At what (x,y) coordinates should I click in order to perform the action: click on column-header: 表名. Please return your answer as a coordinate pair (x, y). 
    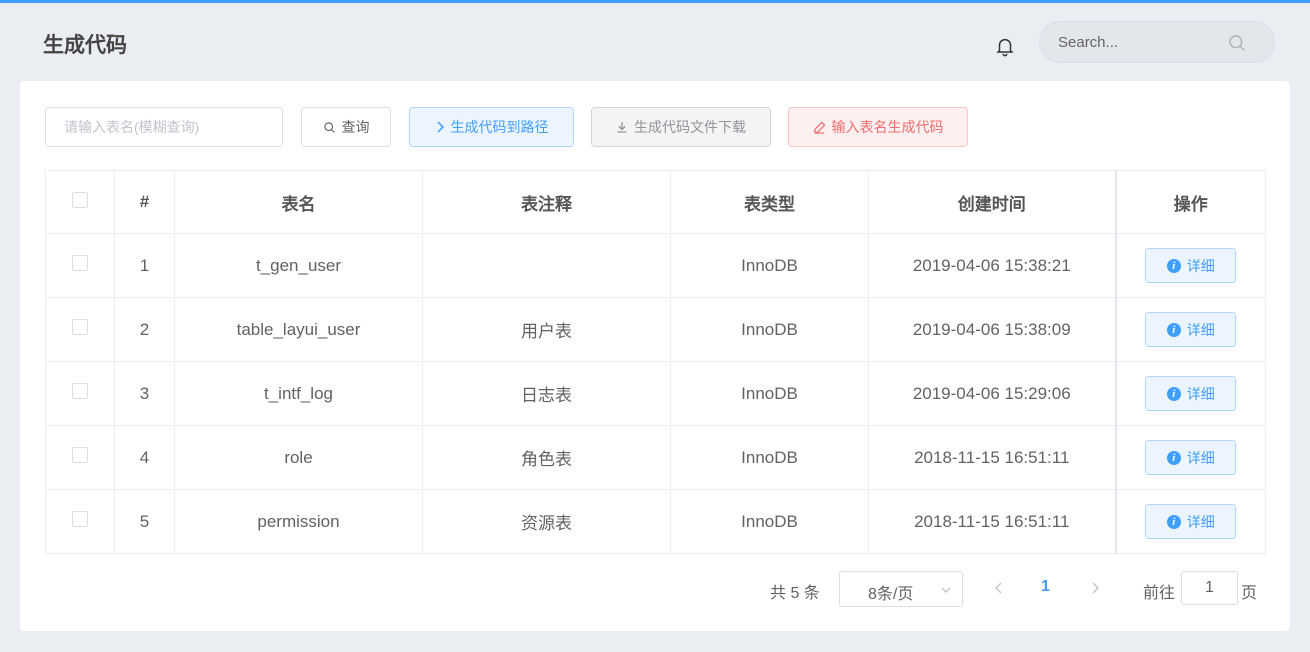
    Looking at the image, I should click on (298, 202).